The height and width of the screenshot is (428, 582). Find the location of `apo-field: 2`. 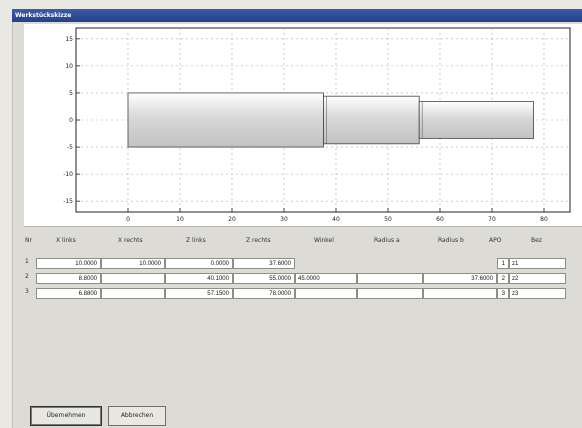

apo-field: 2 is located at coordinates (503, 278).